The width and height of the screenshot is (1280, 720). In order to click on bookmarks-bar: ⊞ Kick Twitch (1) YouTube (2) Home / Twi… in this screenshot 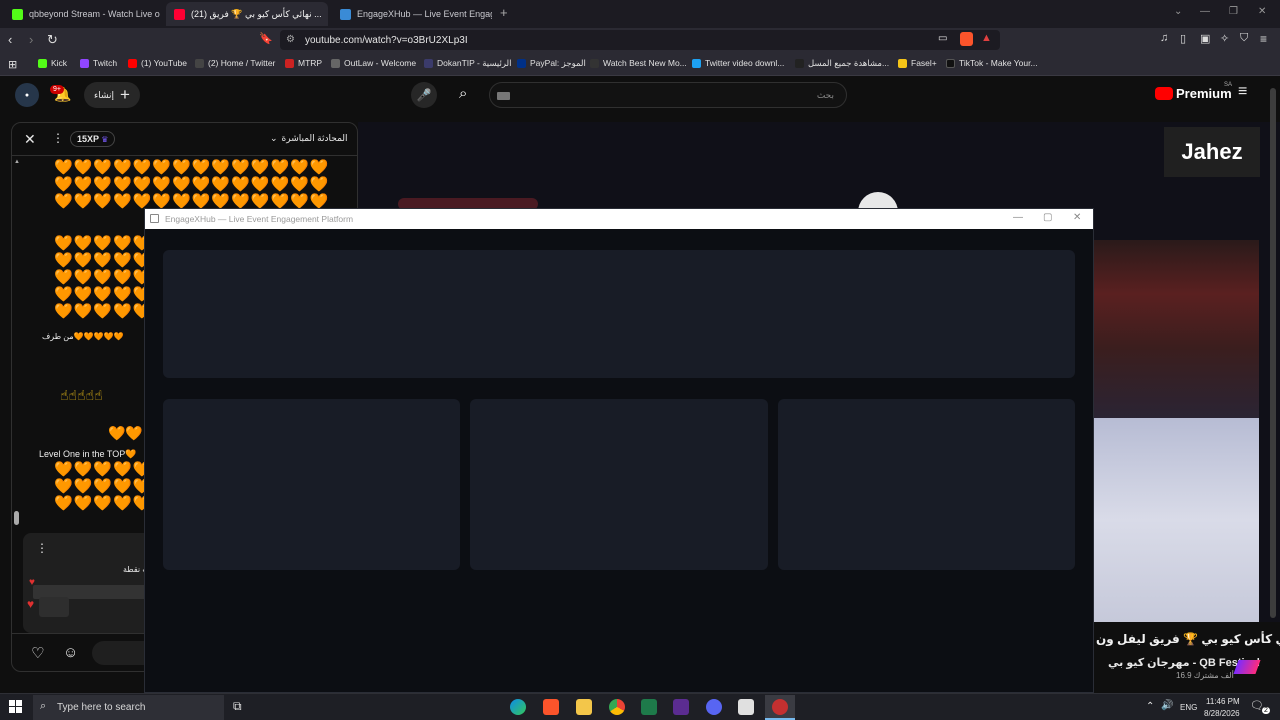, I will do `click(640, 64)`.